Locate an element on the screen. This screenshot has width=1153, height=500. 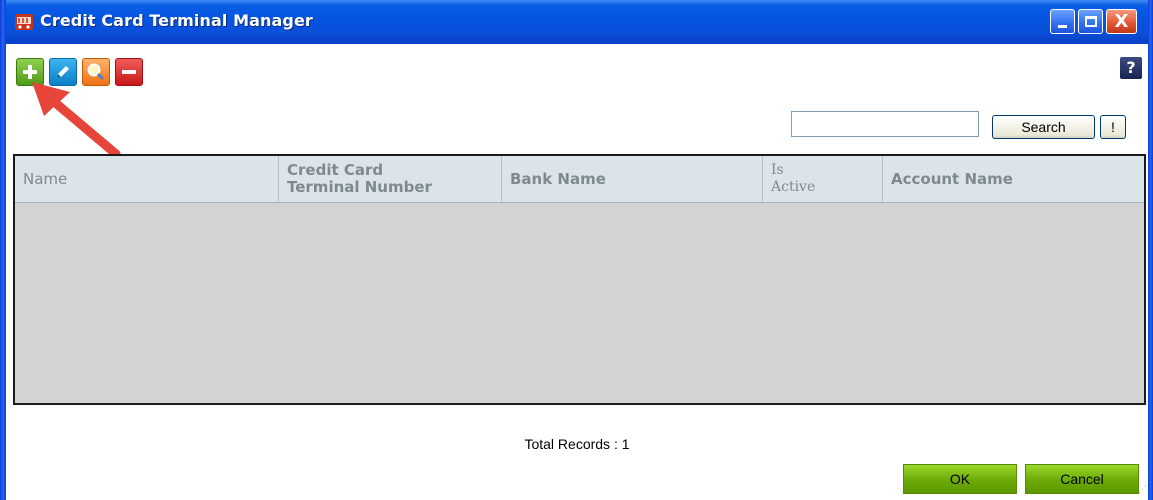
minimize-button is located at coordinates (1062, 21).